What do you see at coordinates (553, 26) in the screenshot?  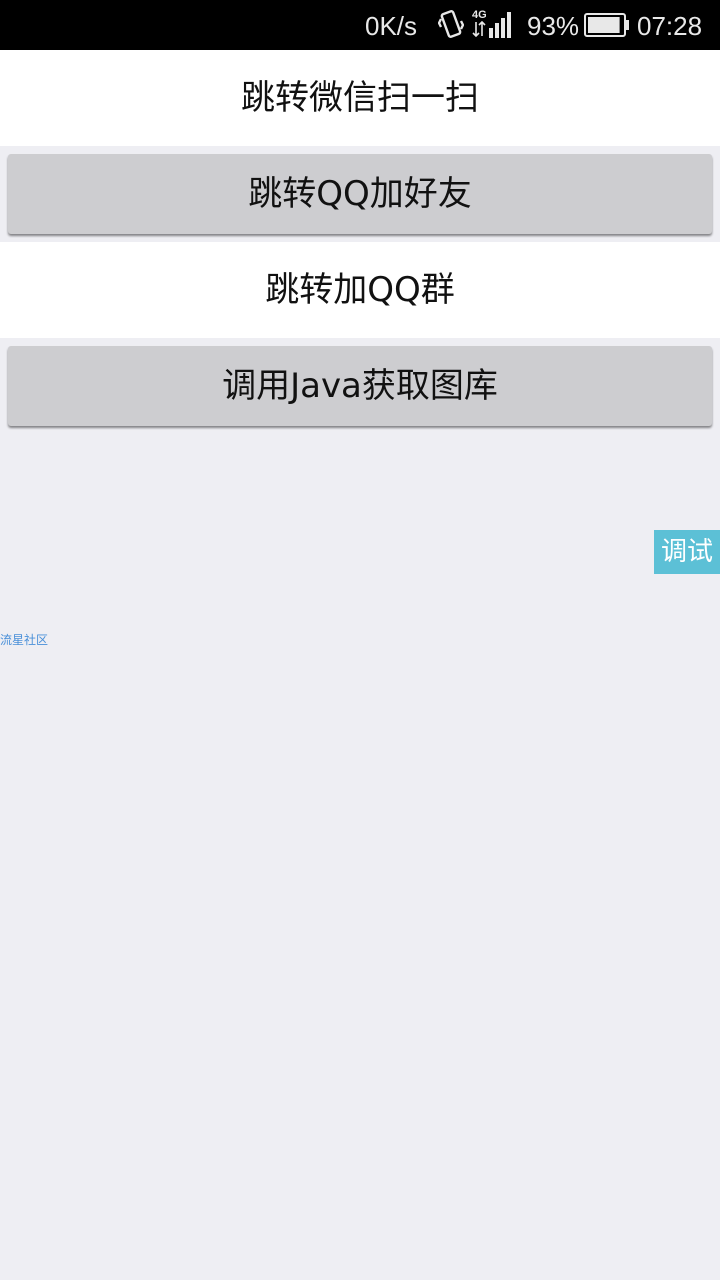 I see `battery-percent: 93%` at bounding box center [553, 26].